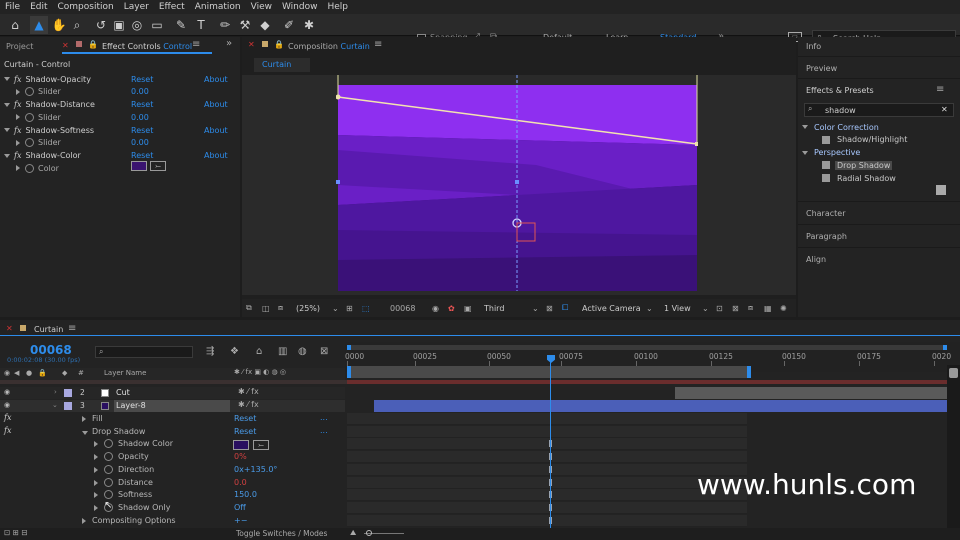  What do you see at coordinates (783, 308) in the screenshot?
I see `comp-settings-icon: ✺` at bounding box center [783, 308].